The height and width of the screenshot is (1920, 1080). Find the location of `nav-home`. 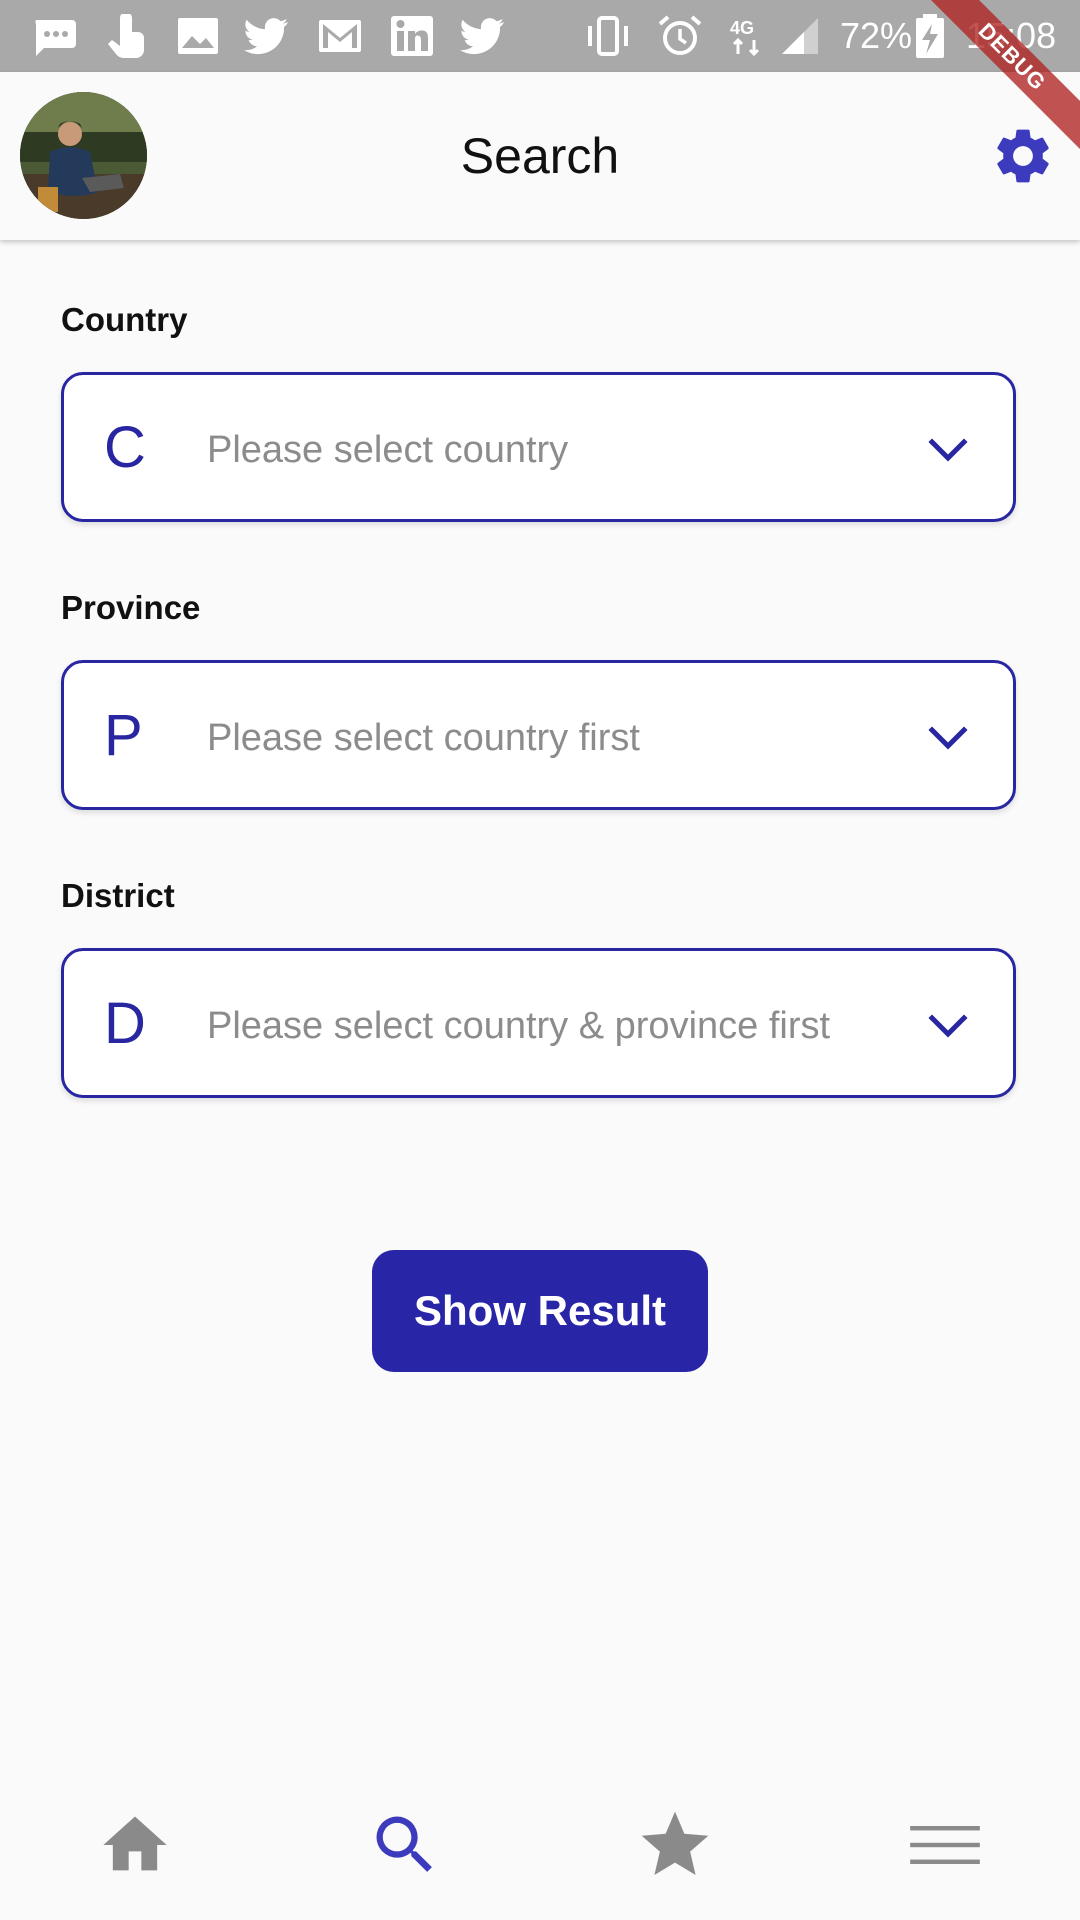

nav-home is located at coordinates (135, 1845).